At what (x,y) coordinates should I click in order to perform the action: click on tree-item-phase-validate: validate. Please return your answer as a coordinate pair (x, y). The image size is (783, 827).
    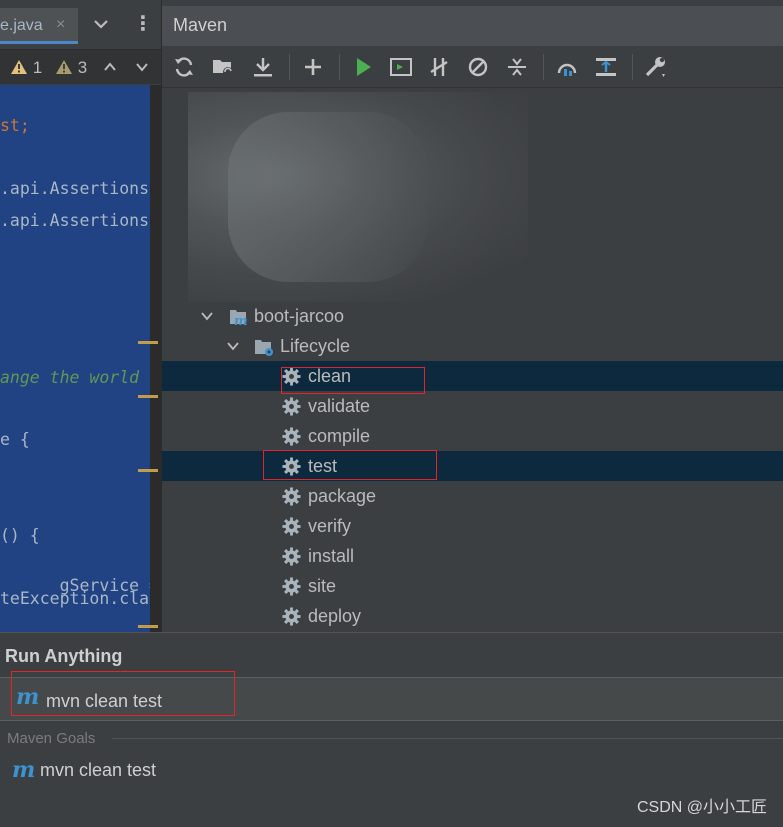
    Looking at the image, I should click on (472, 406).